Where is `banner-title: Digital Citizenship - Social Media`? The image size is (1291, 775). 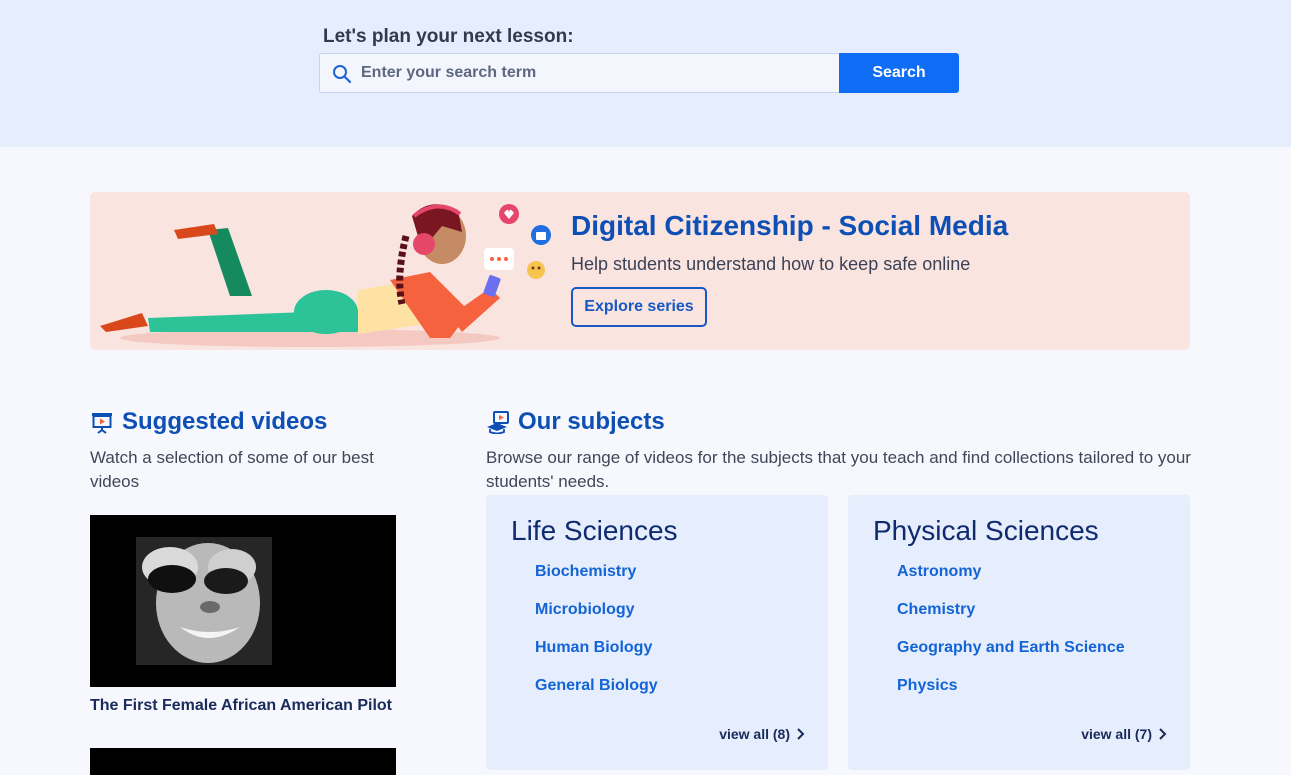 banner-title: Digital Citizenship - Social Media is located at coordinates (790, 225).